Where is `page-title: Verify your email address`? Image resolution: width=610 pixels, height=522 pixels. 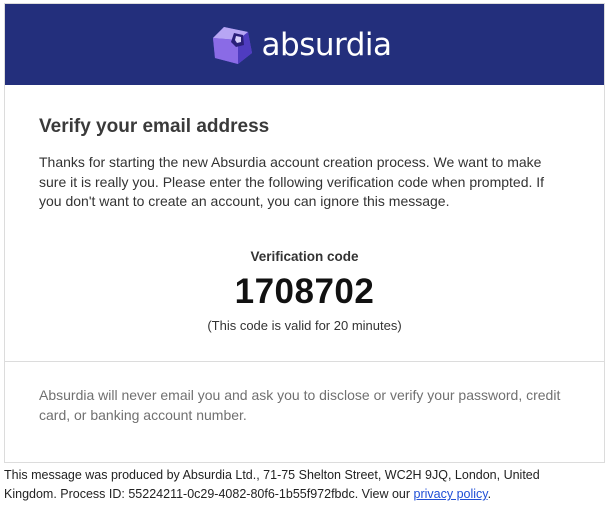 page-title: Verify your email address is located at coordinates (154, 126).